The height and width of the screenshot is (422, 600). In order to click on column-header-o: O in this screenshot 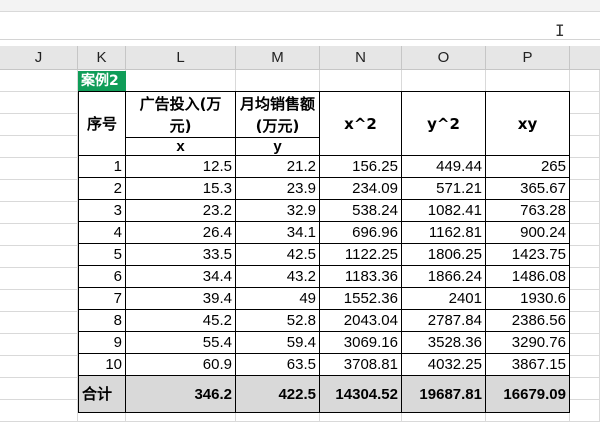, I will do `click(444, 58)`.